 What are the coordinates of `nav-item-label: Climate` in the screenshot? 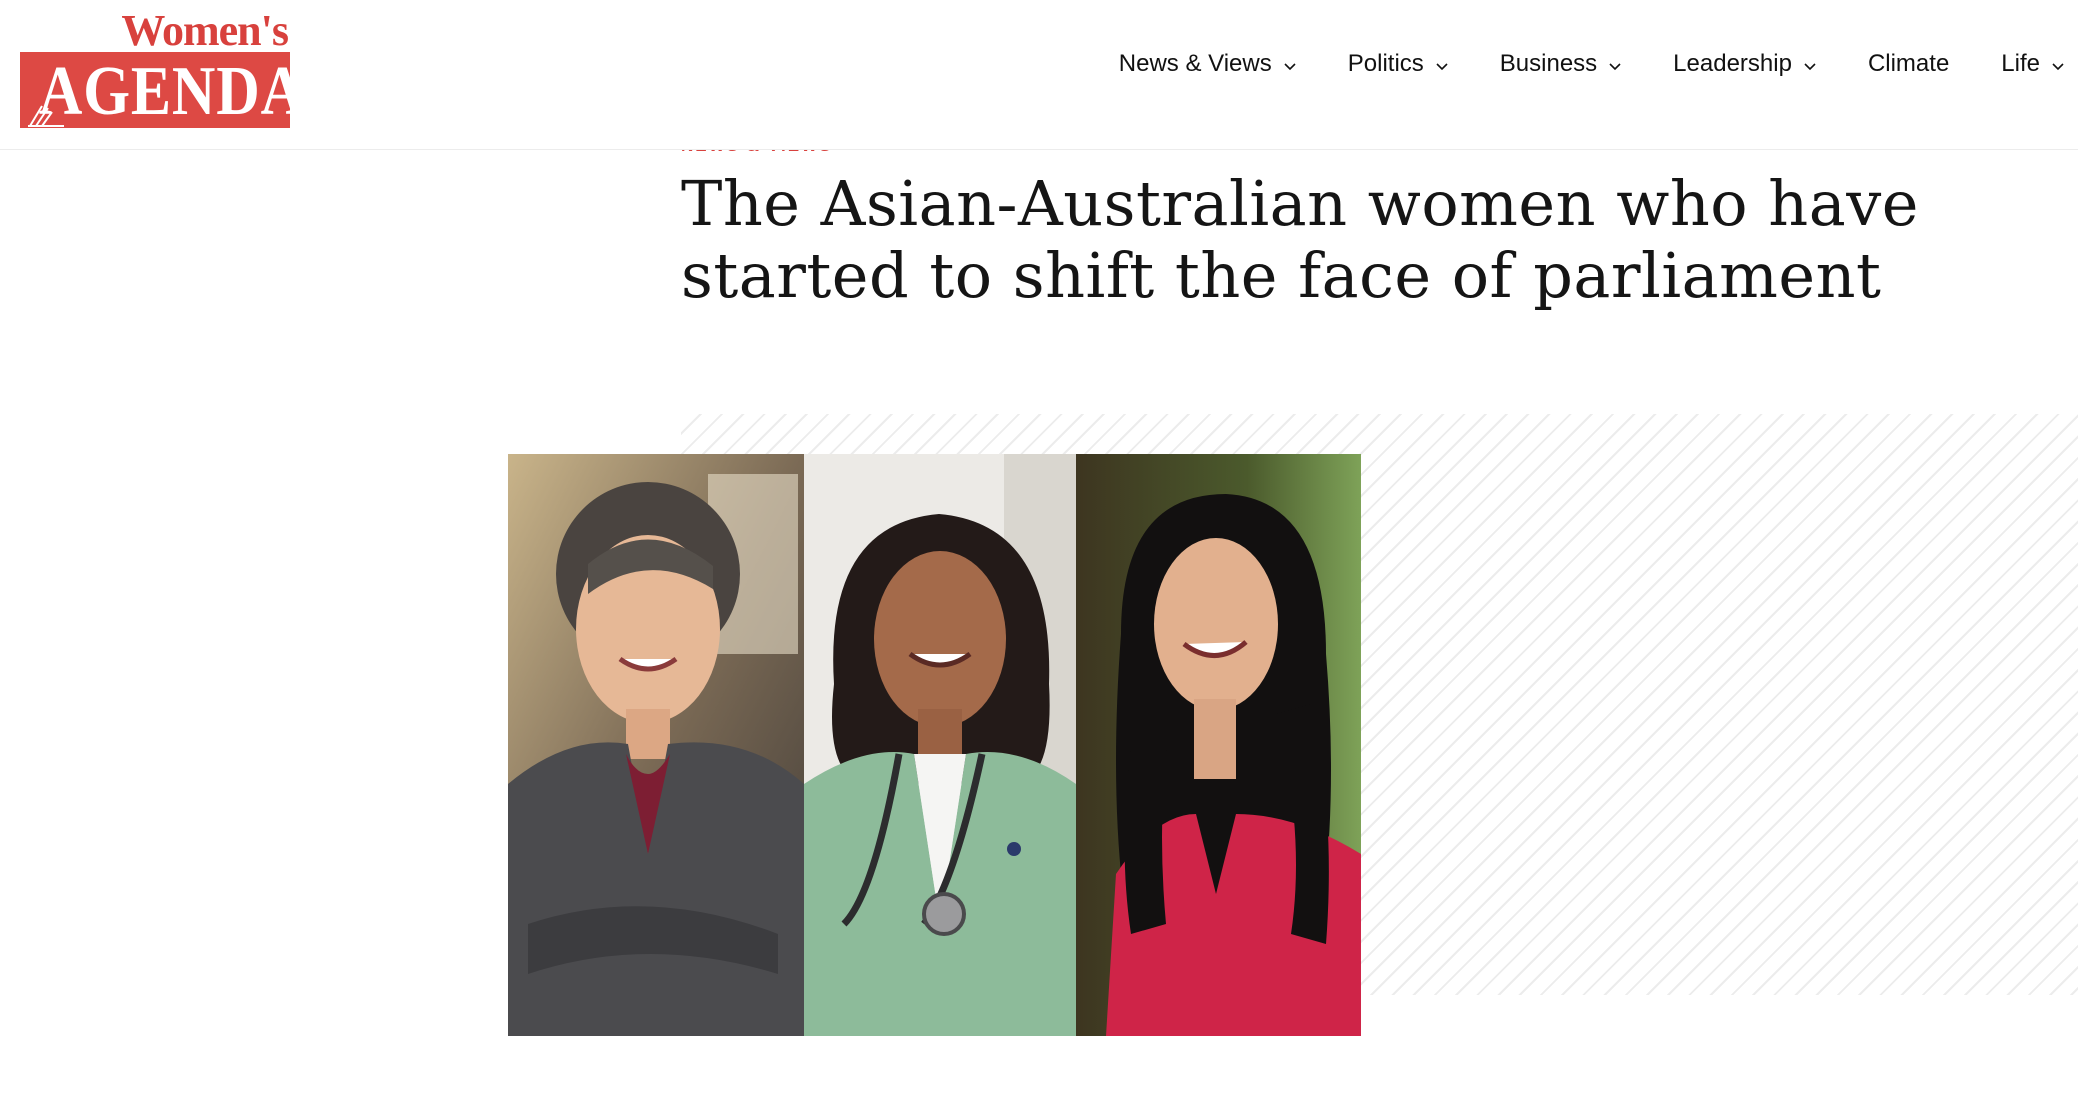 It's located at (1908, 63).